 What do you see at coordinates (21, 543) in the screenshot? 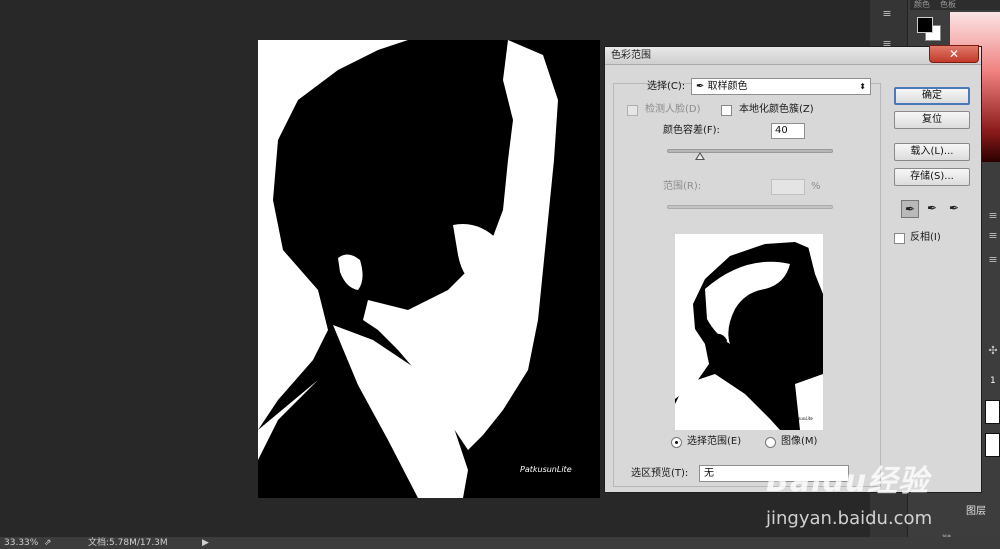
I see `zoom-level: 33.33%` at bounding box center [21, 543].